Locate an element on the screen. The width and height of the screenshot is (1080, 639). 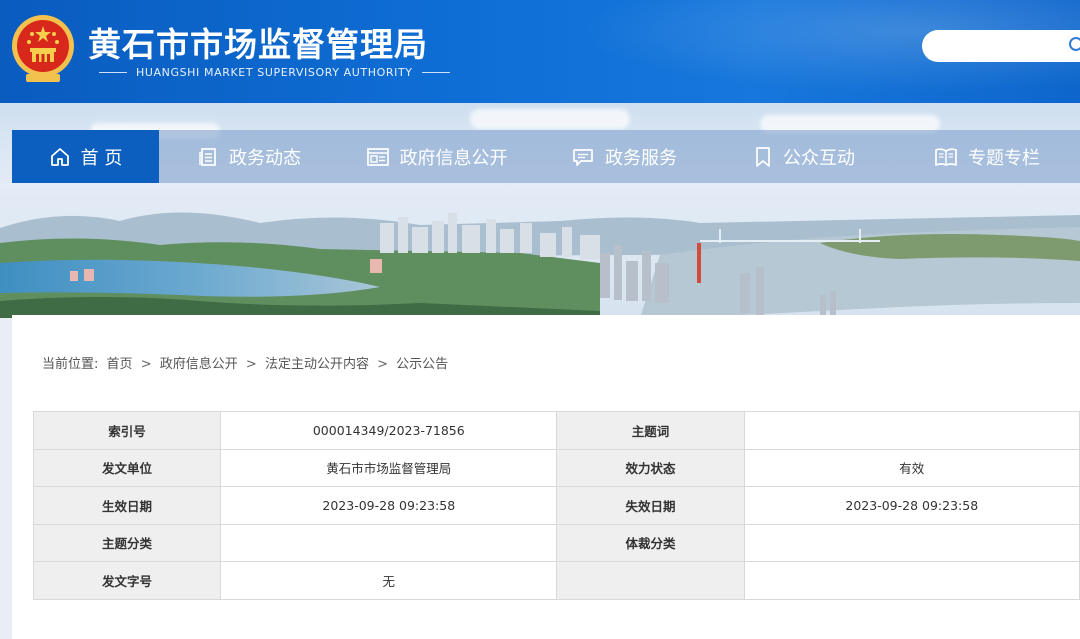
meta-key is located at coordinates (650, 580).